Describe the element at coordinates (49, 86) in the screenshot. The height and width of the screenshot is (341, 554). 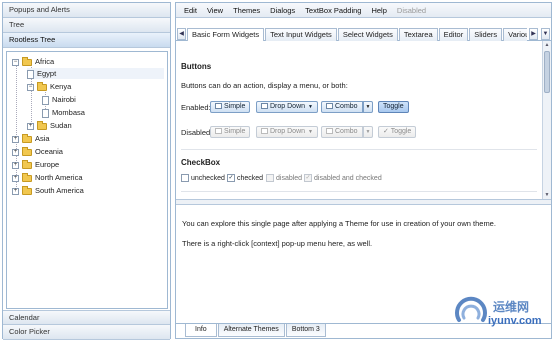
I see `tree-node-kenya: − Kenya` at that location.